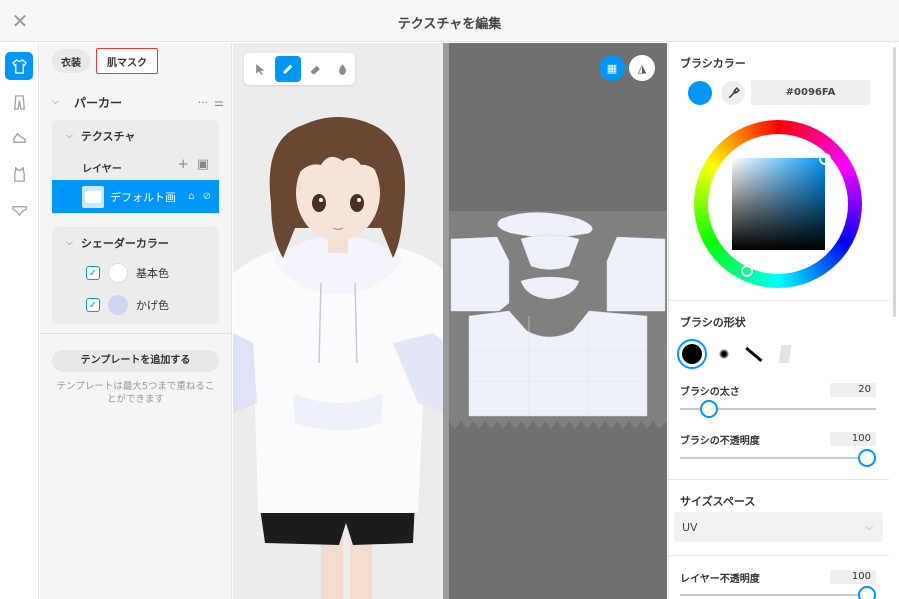  What do you see at coordinates (93, 273) in the screenshot?
I see `base-color-checkbox: ✓` at bounding box center [93, 273].